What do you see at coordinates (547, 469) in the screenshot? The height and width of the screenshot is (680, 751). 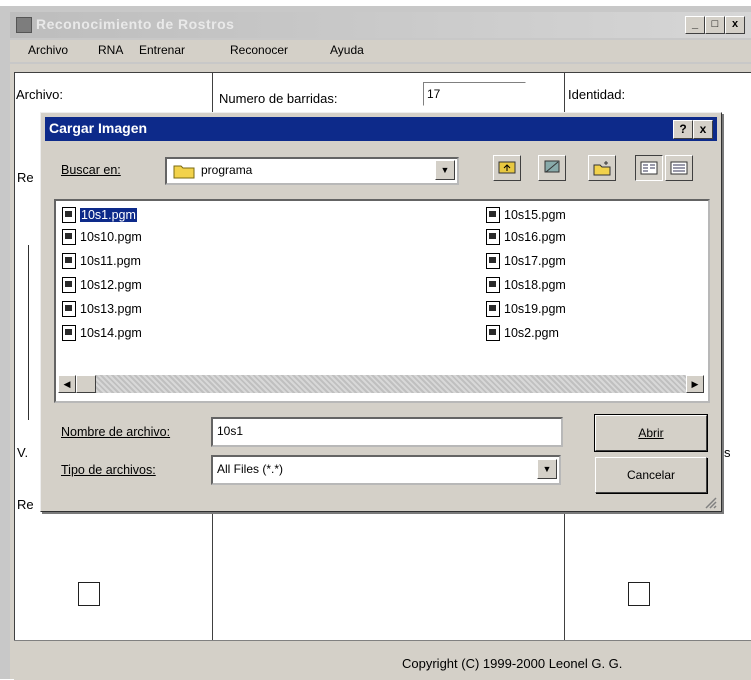 I see `tipo-dropdown-arrow: ▼` at bounding box center [547, 469].